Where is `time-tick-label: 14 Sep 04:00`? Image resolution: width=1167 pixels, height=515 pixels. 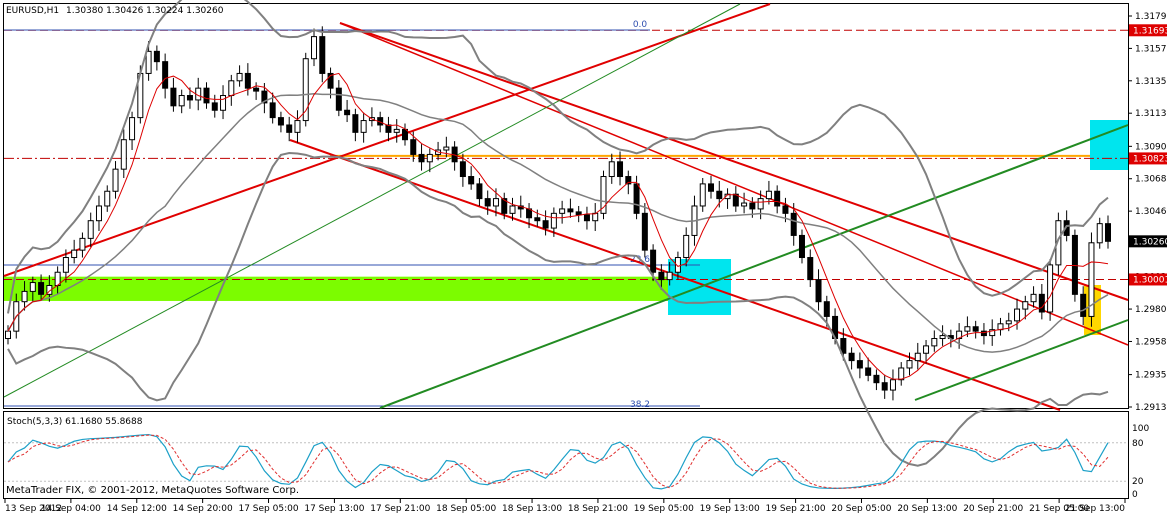
time-tick-label: 14 Sep 04:00 is located at coordinates (71, 509).